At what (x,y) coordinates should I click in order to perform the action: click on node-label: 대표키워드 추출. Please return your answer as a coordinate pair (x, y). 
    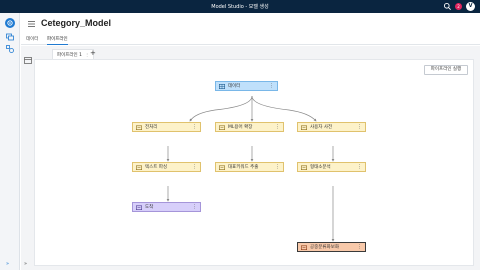
    Looking at the image, I should click on (243, 167).